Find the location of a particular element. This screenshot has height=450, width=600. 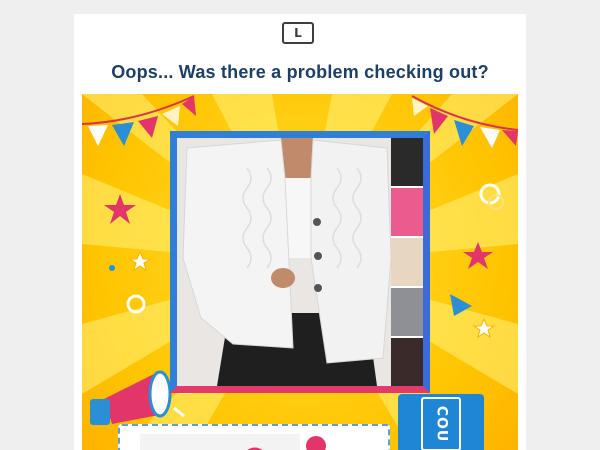

thumbnail-beige is located at coordinates (407, 262).